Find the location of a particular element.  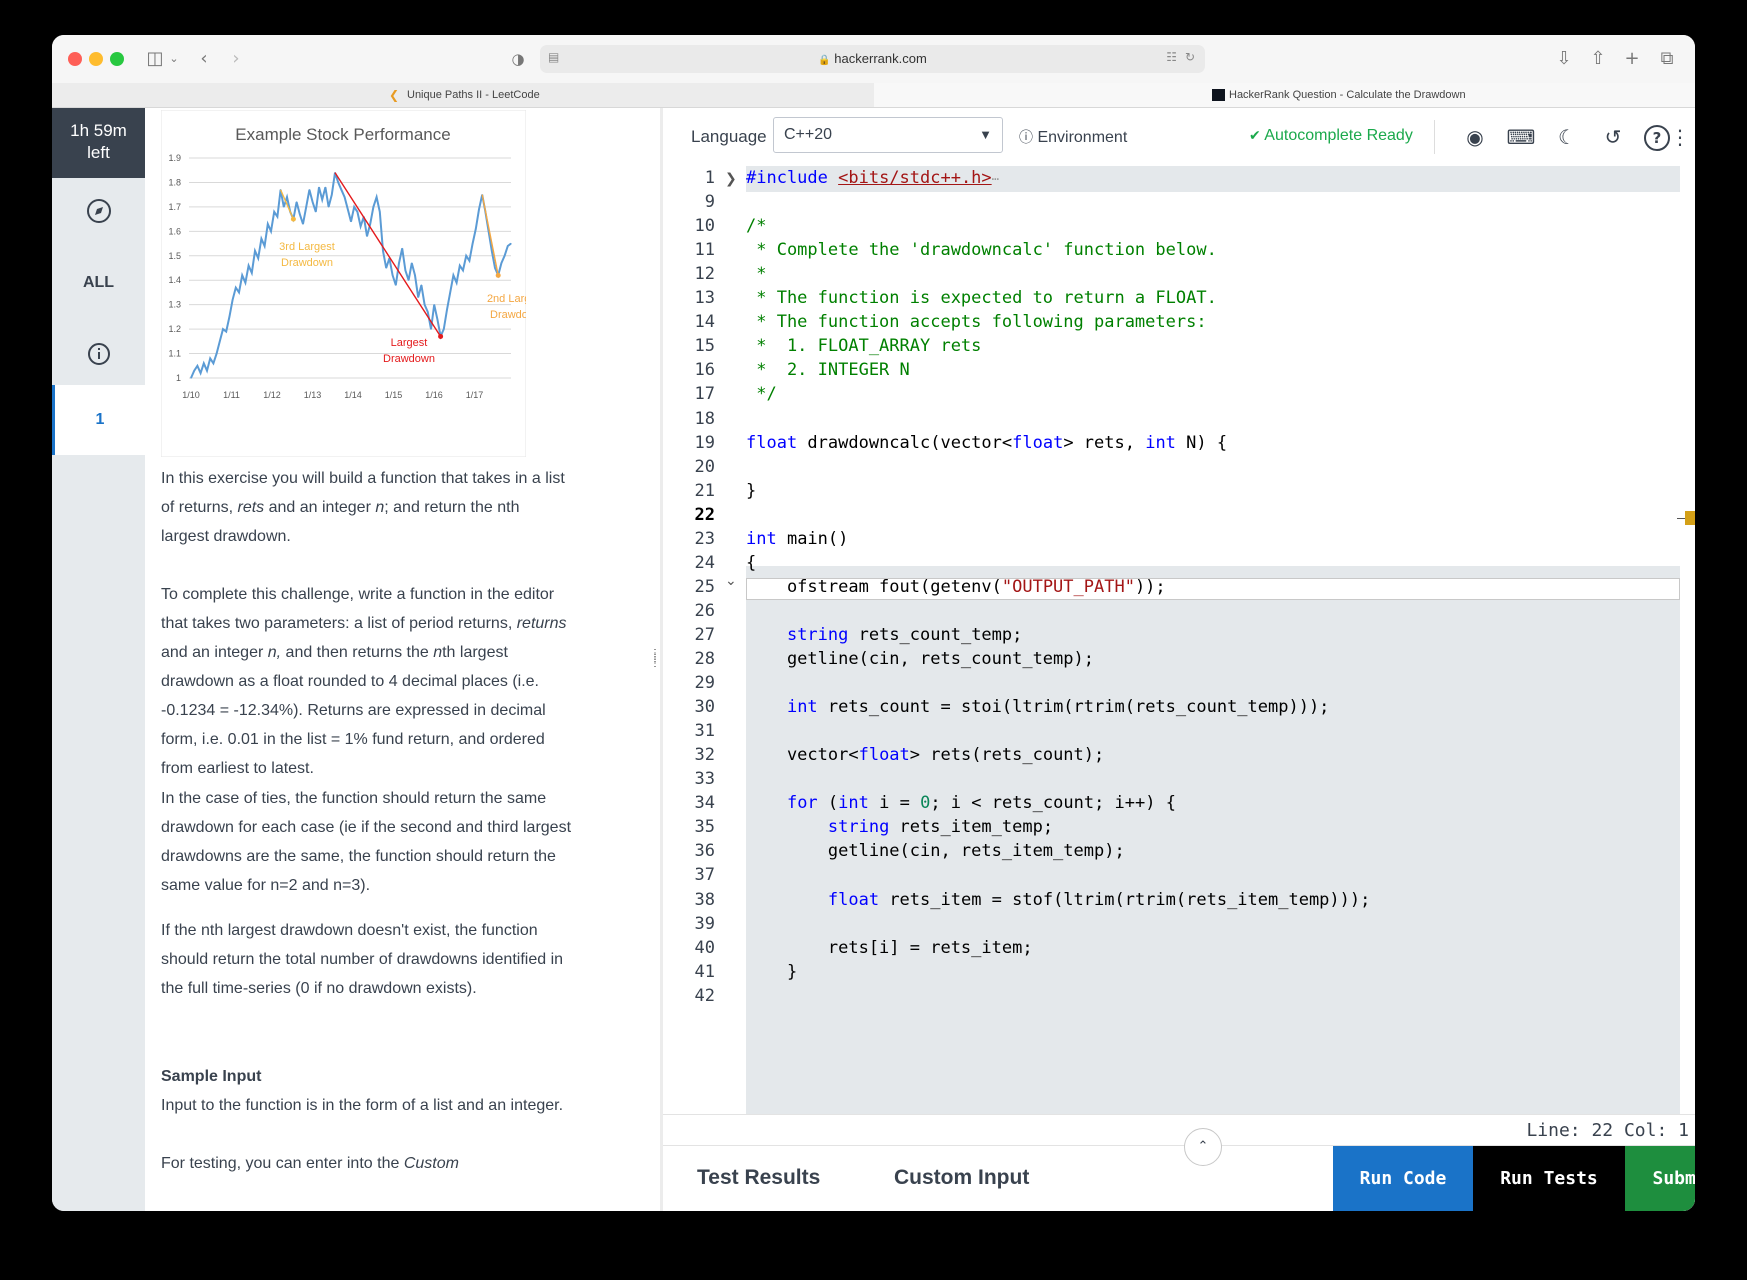

line-number: 22 is located at coordinates (704, 514).